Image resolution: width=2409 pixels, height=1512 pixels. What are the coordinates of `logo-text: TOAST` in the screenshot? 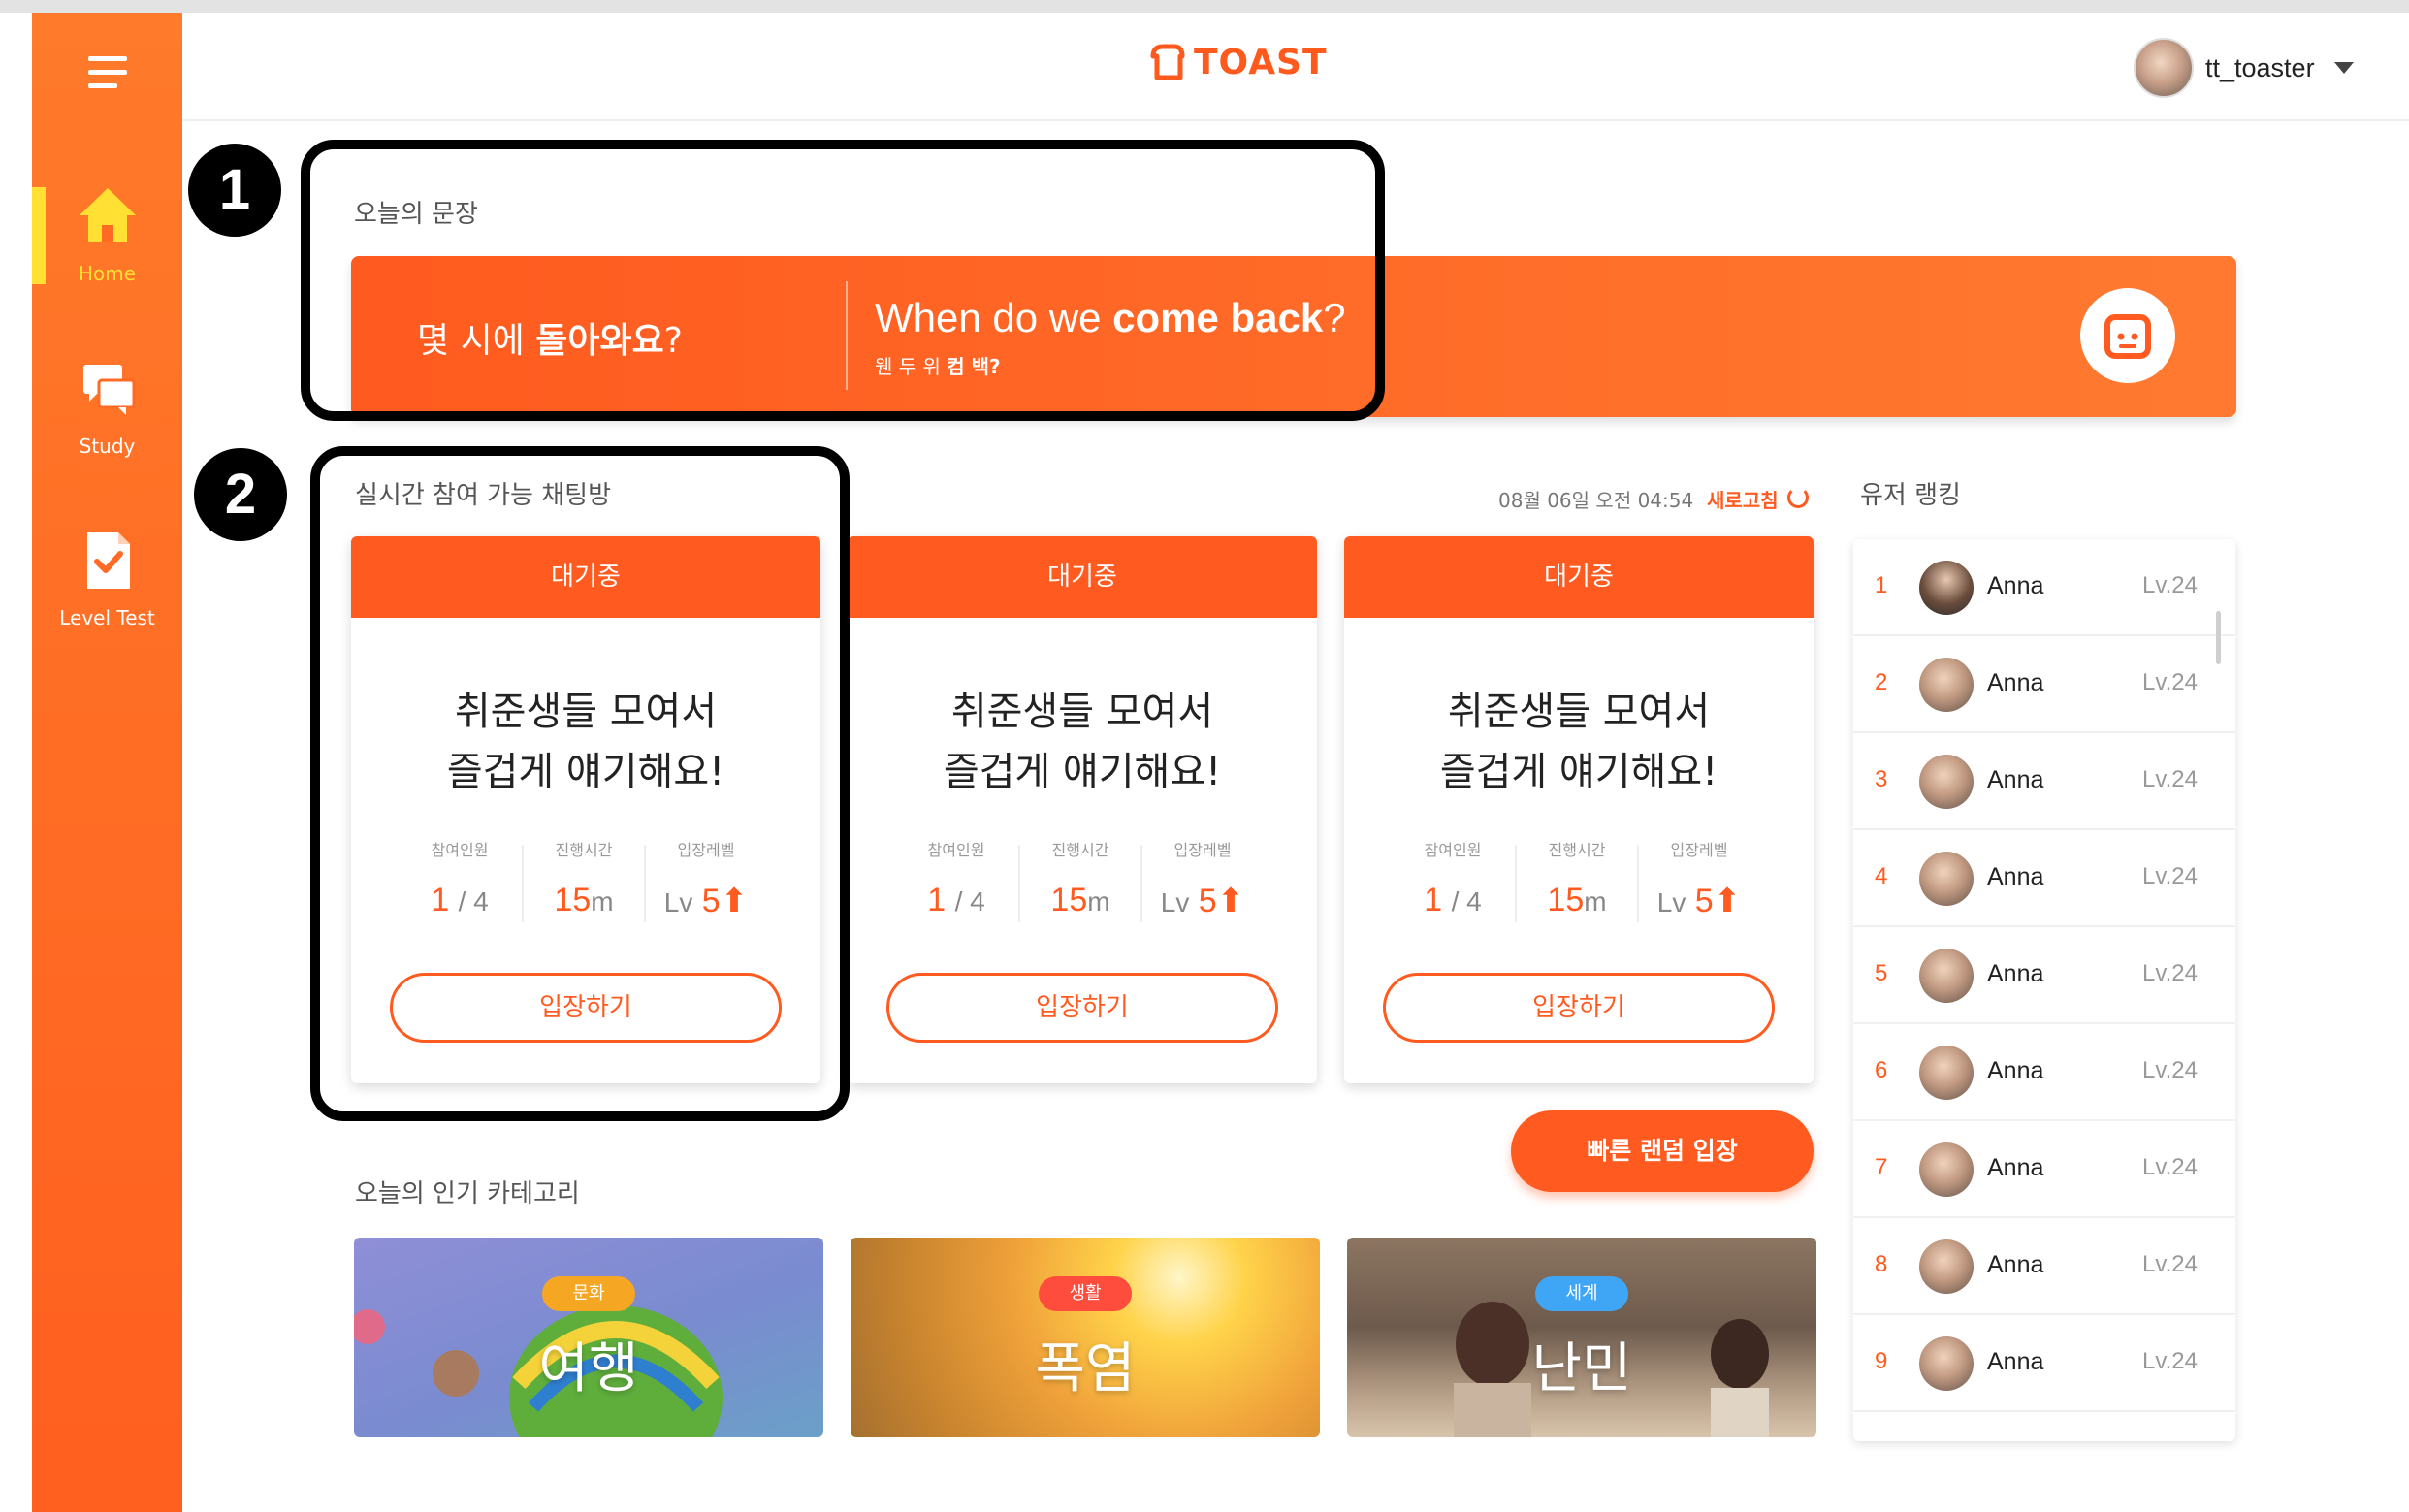 It's located at (1261, 62).